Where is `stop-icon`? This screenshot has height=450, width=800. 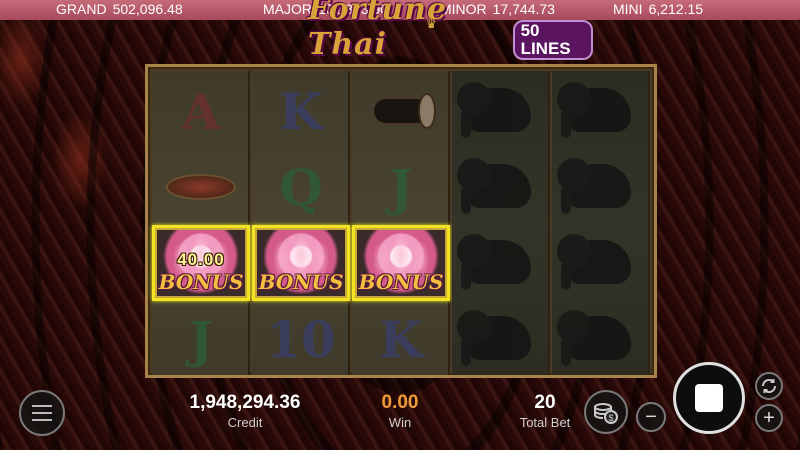 stop-icon is located at coordinates (709, 398).